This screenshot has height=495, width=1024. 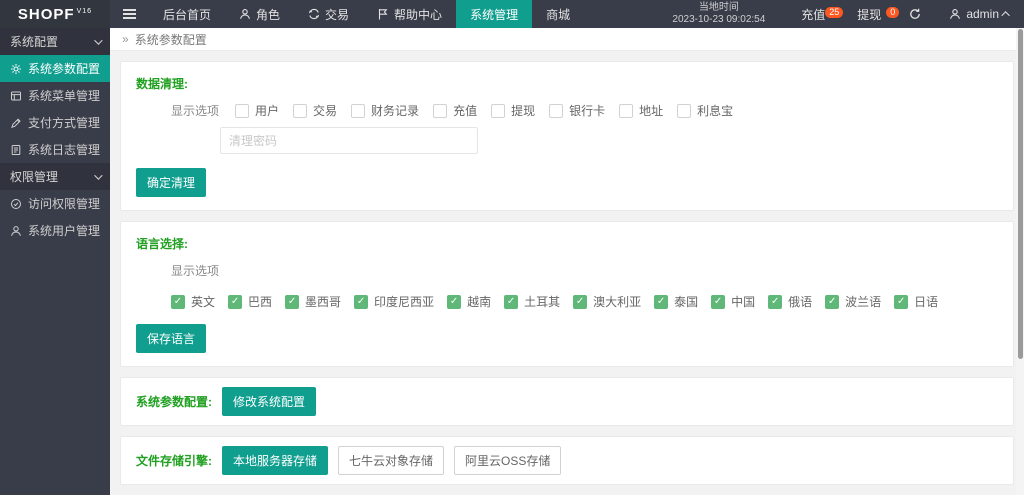 I want to click on brand-logo: SHOPF V16, so click(x=55, y=14).